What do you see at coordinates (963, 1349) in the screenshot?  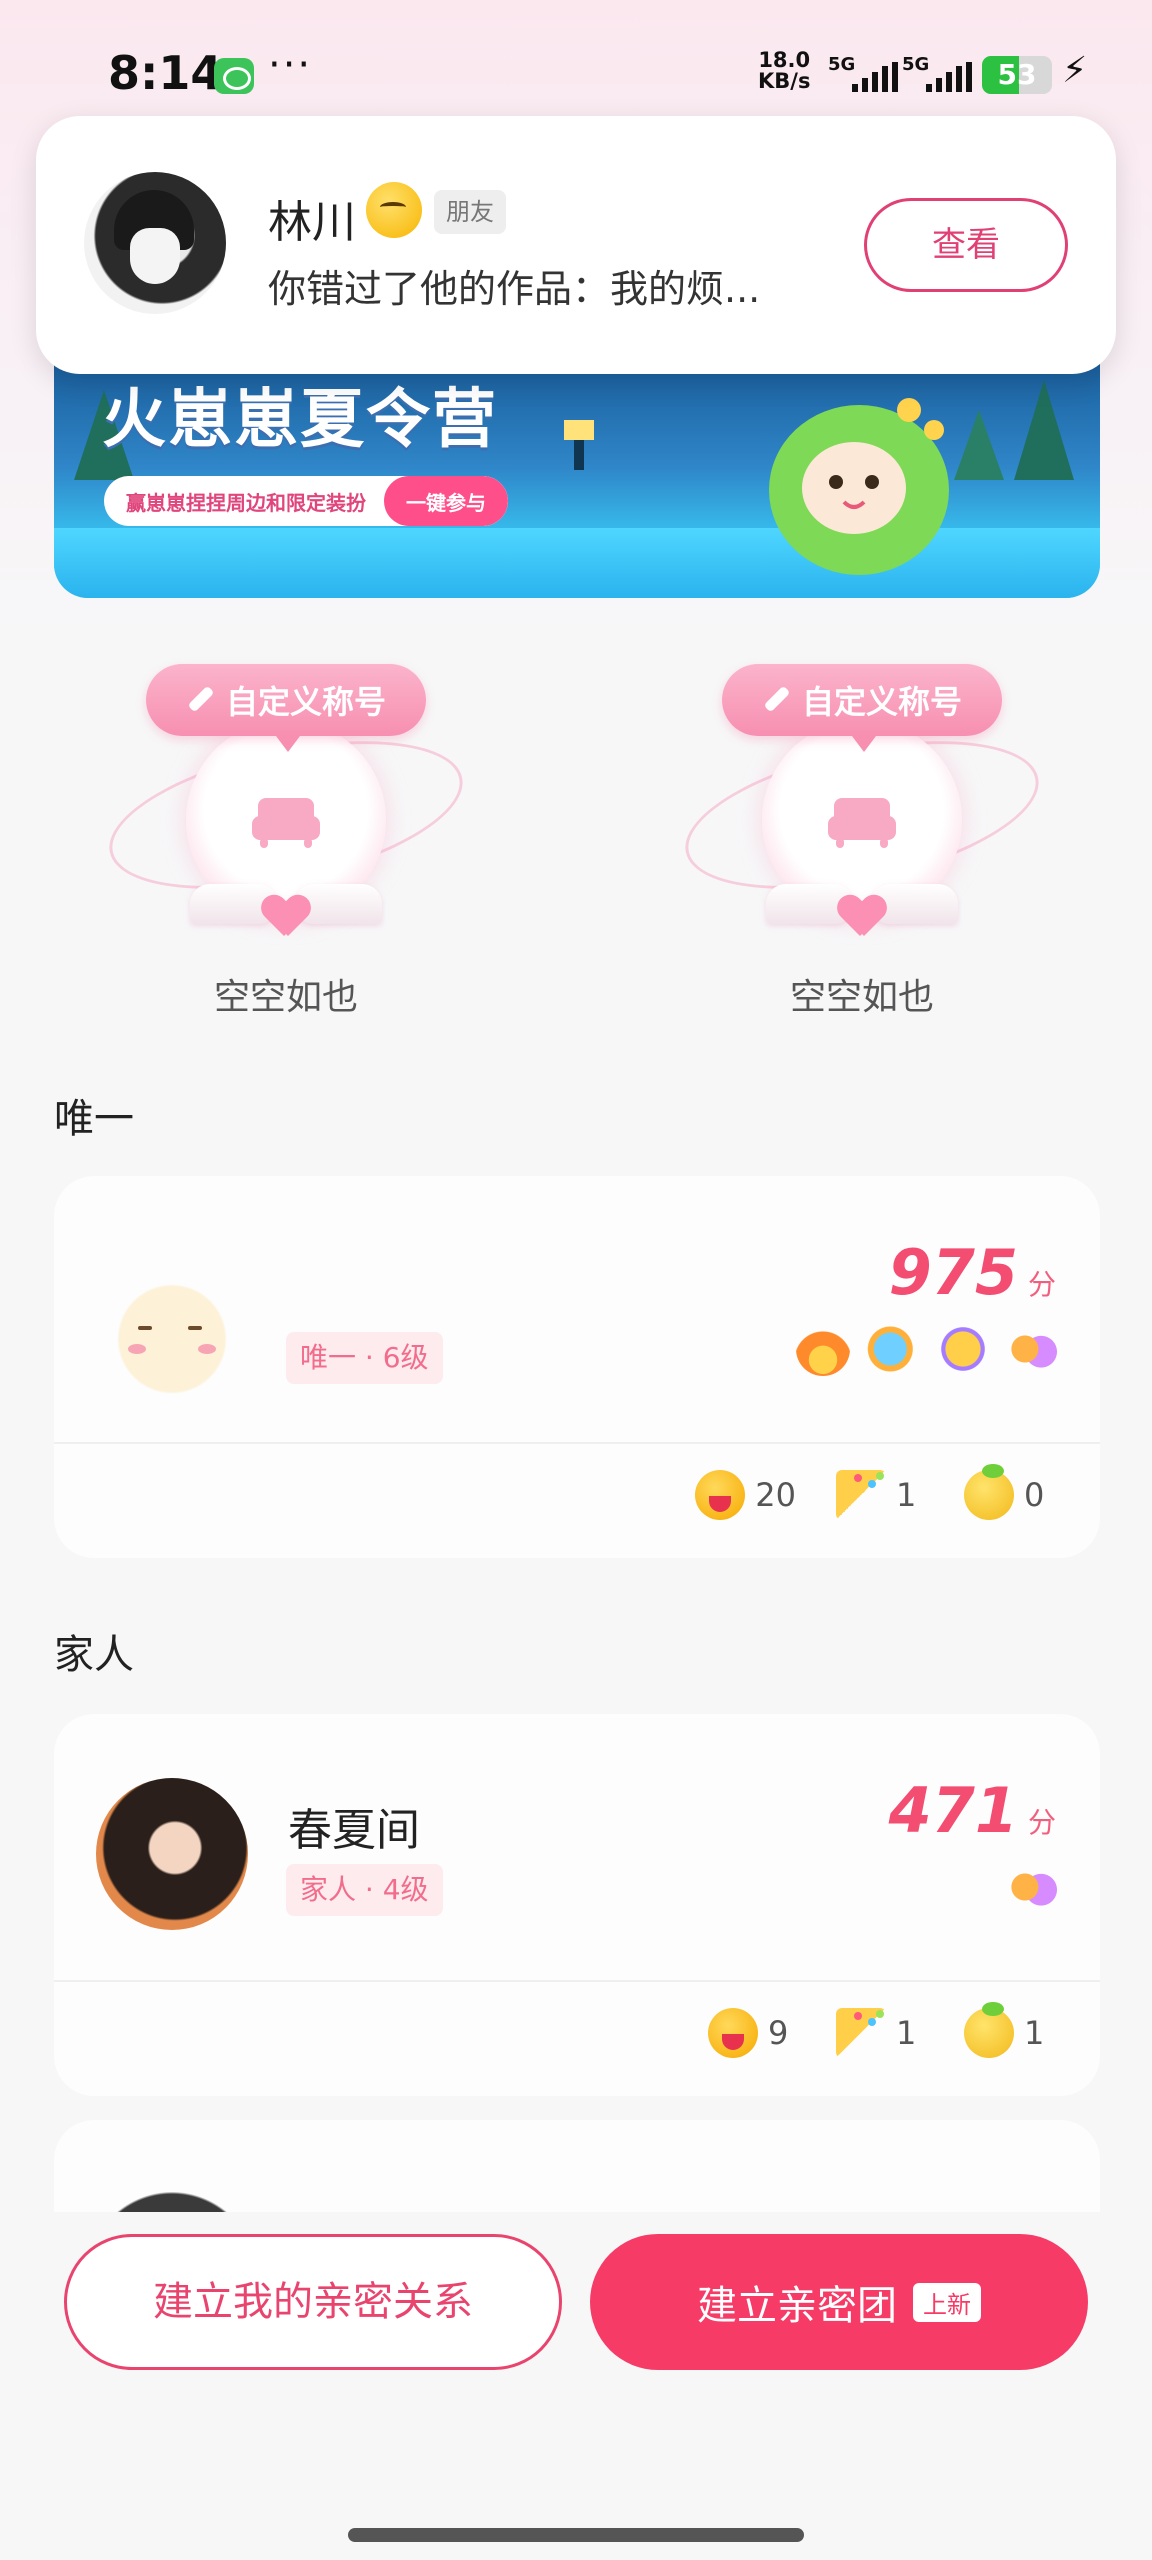 I see `phone-icon` at bounding box center [963, 1349].